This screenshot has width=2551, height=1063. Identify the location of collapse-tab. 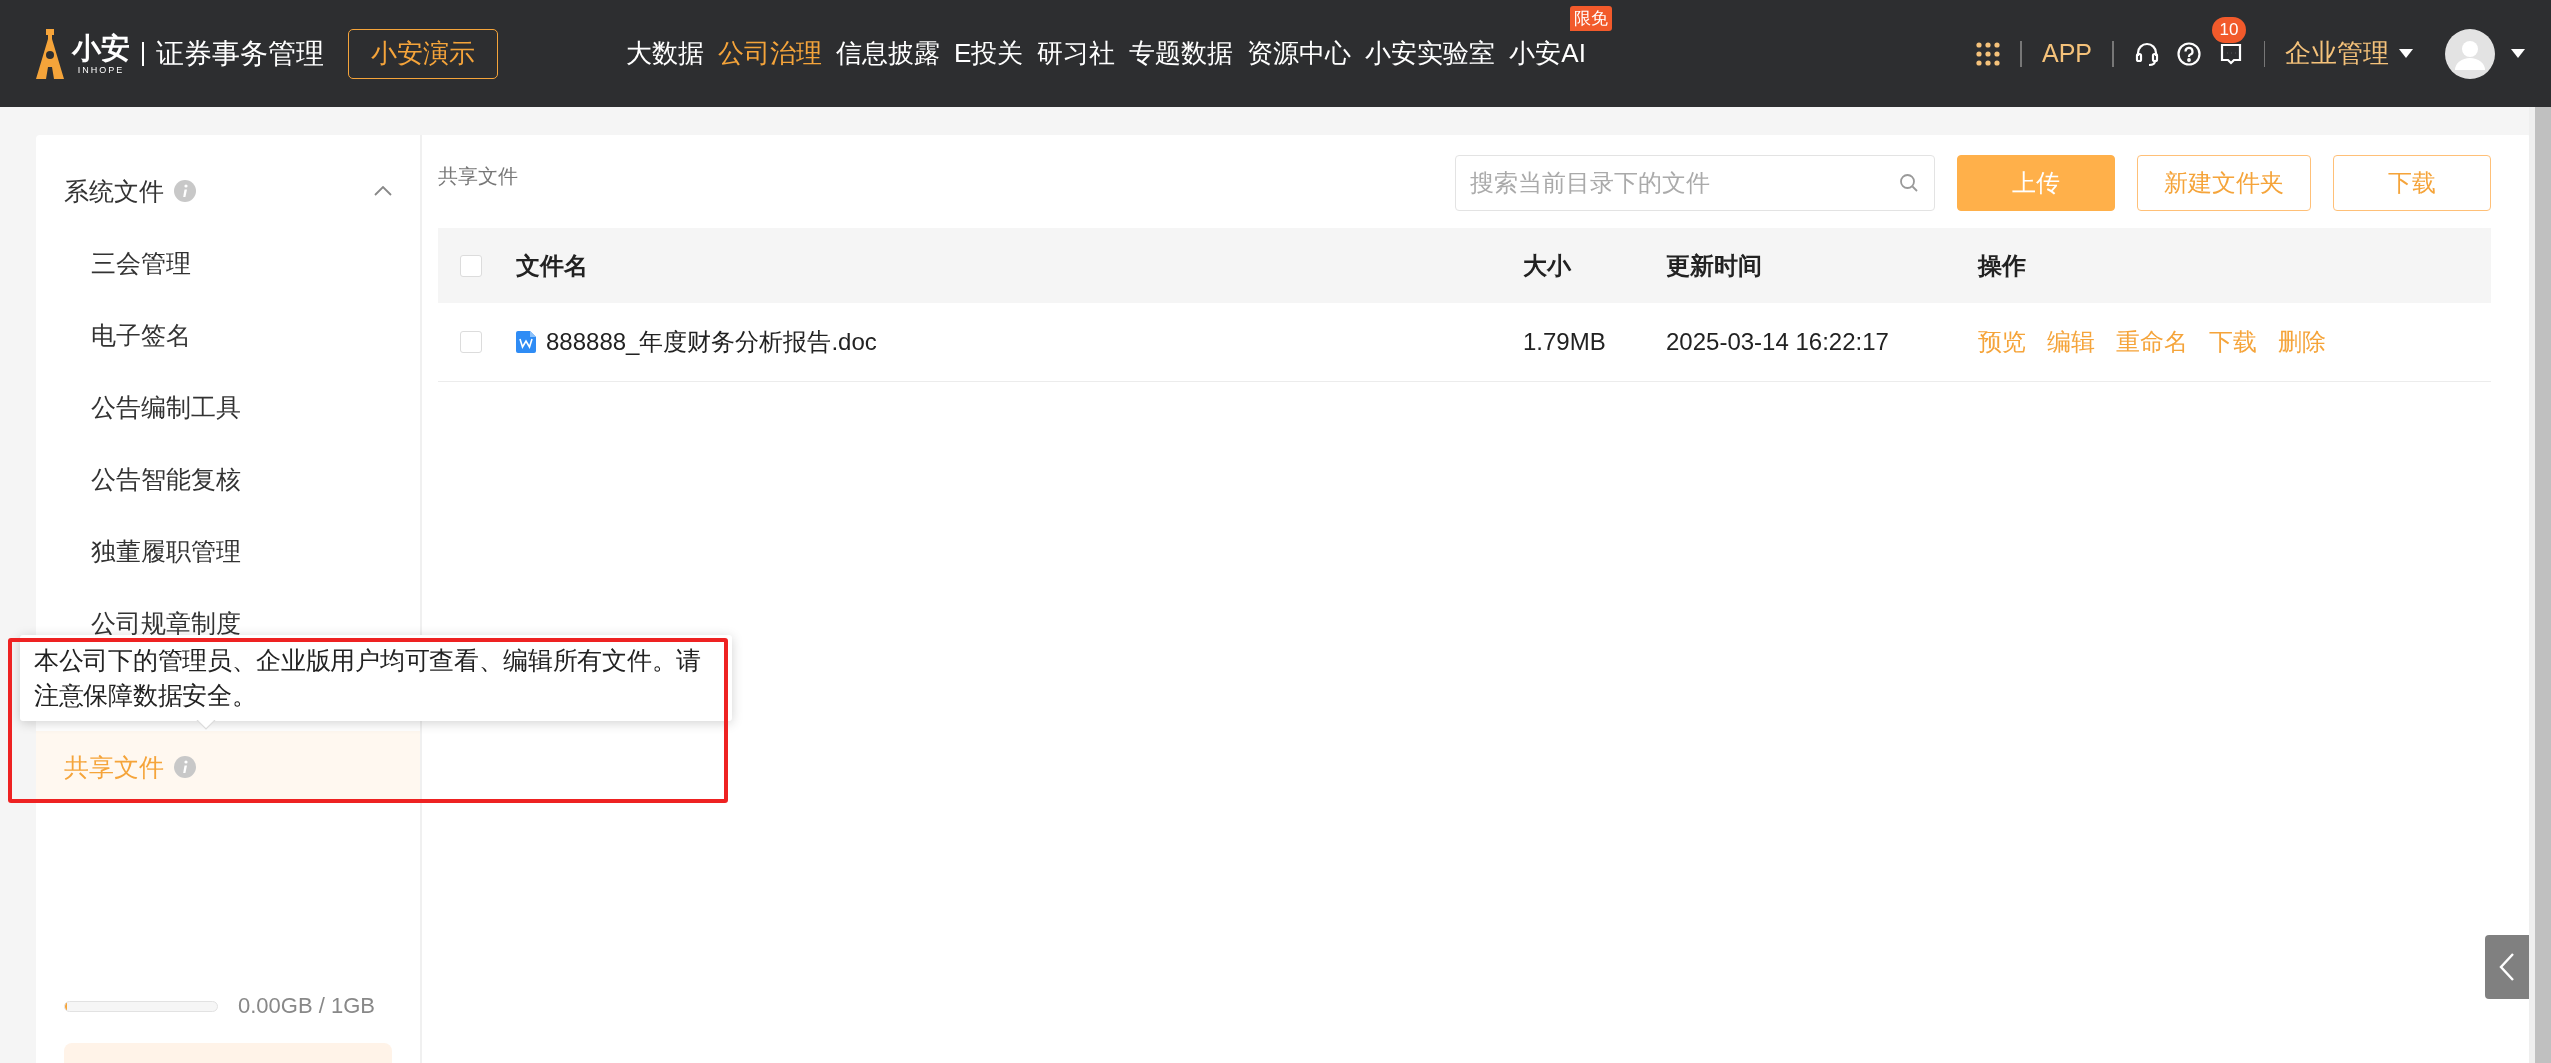
(2507, 967).